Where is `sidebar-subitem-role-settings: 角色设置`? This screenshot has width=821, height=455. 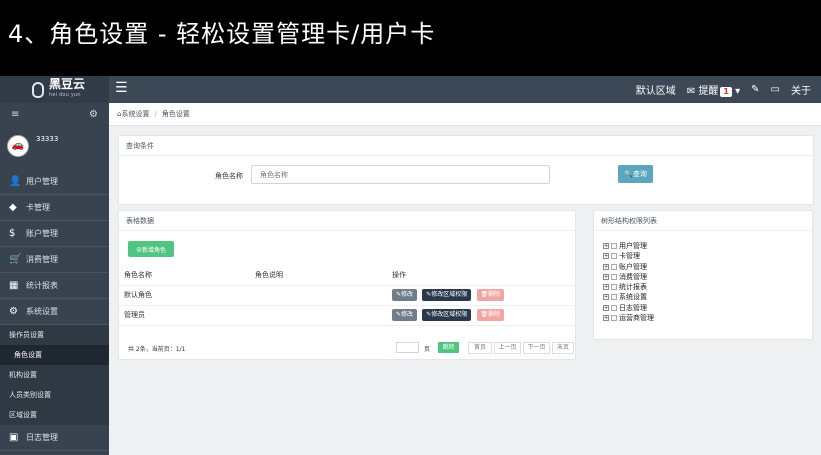 sidebar-subitem-role-settings: 角色设置 is located at coordinates (54, 355).